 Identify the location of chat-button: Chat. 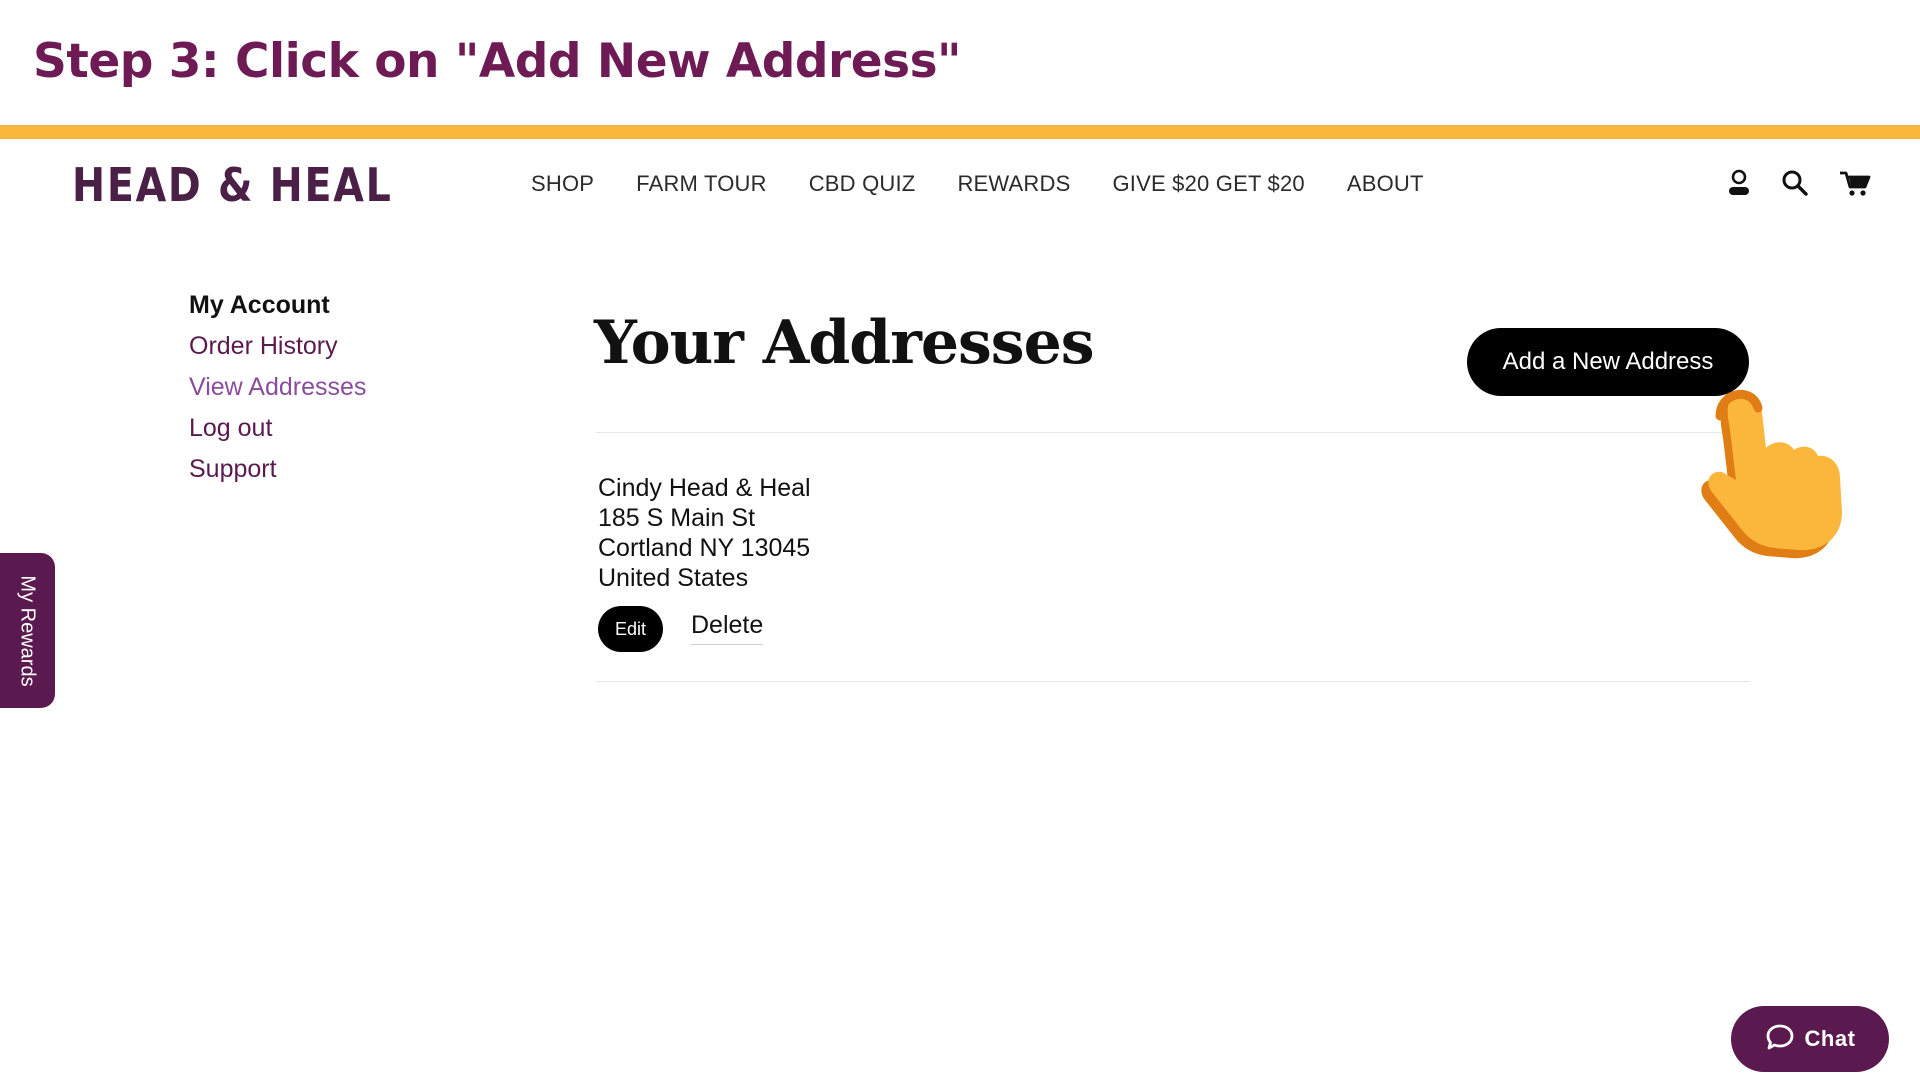
(1810, 1039).